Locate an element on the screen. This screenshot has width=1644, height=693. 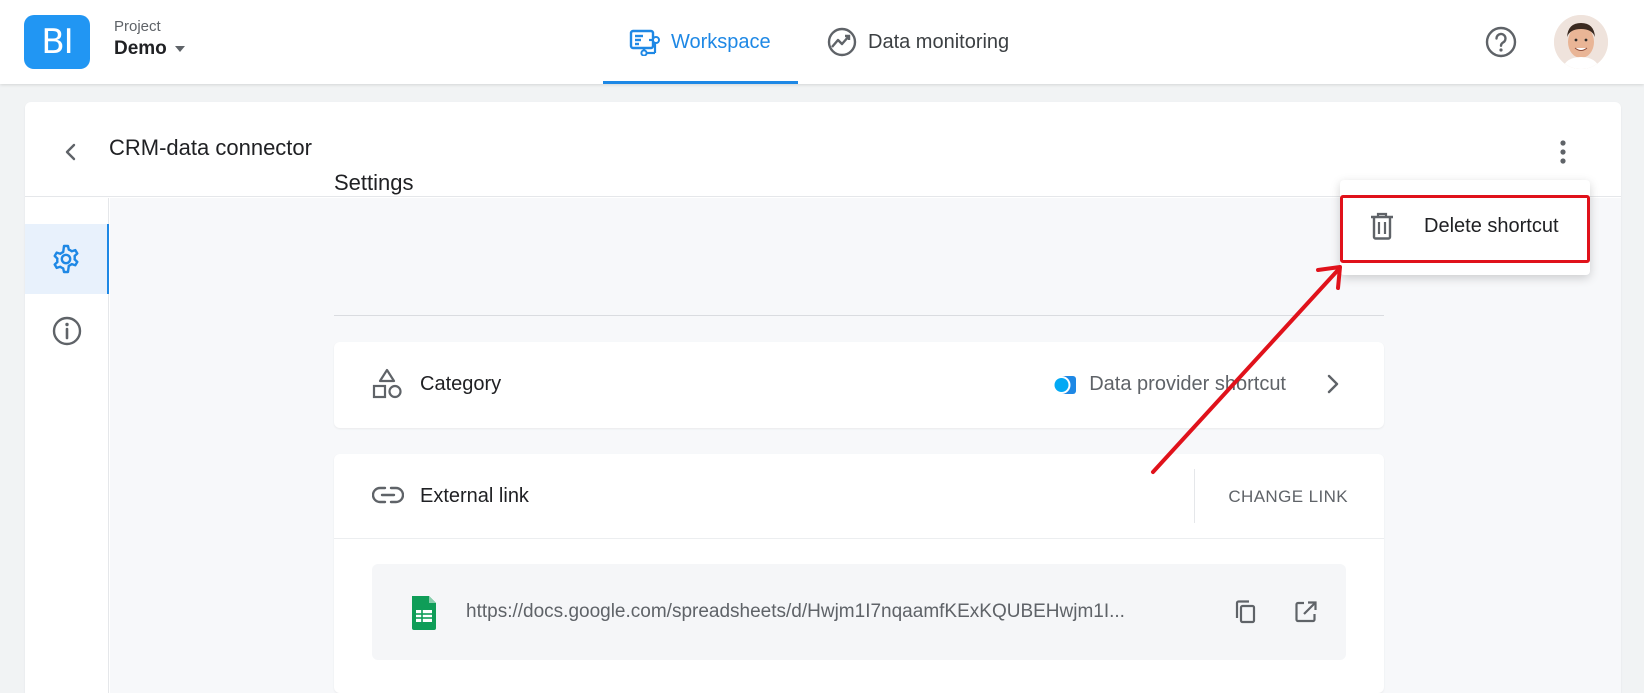
rail-item-info is located at coordinates (67, 331).